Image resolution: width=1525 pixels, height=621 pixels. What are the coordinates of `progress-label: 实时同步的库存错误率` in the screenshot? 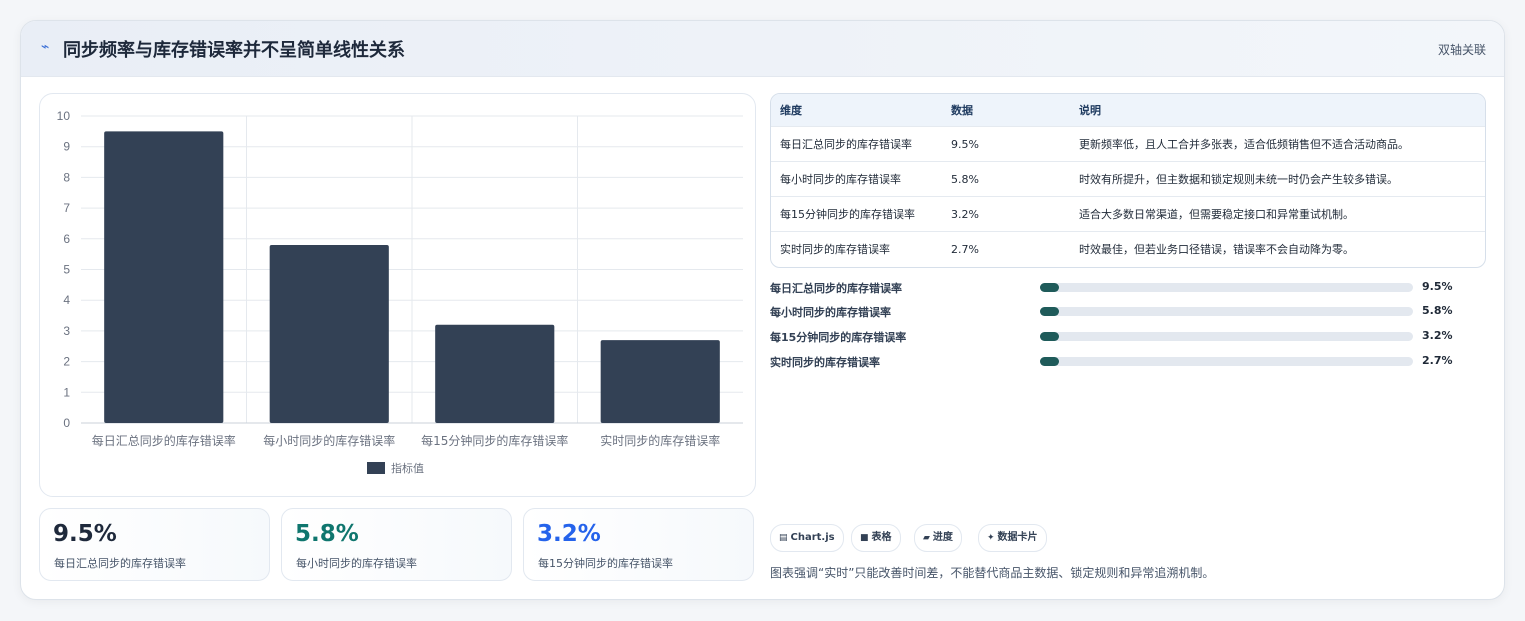 It's located at (825, 362).